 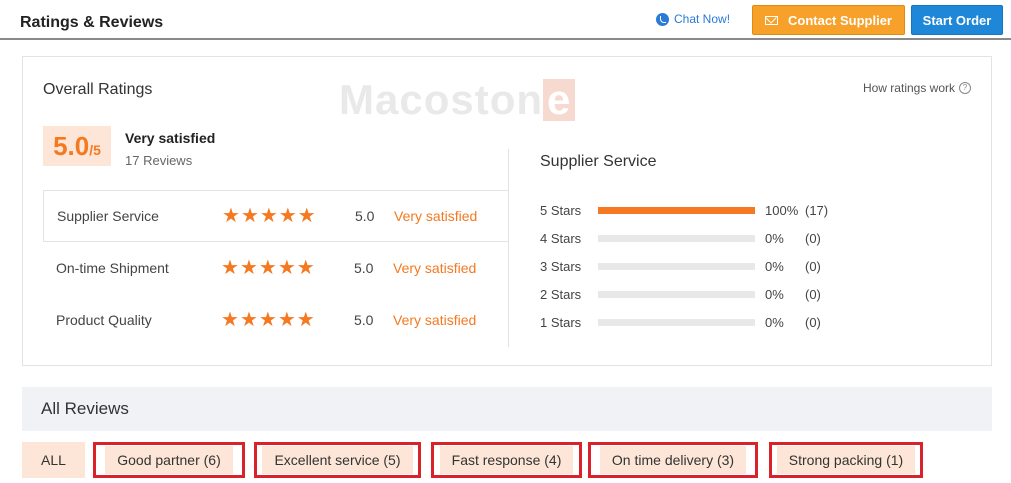 What do you see at coordinates (662, 19) in the screenshot?
I see `chat-icon` at bounding box center [662, 19].